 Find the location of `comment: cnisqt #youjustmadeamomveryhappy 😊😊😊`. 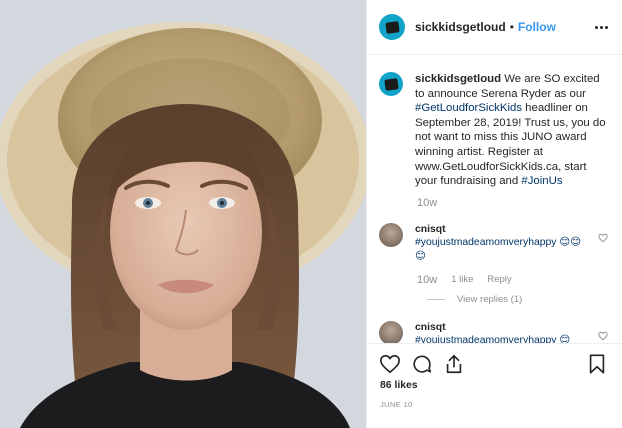

comment: cnisqt #youjustmadeamomveryhappy 😊😊😊 is located at coordinates (494, 243).